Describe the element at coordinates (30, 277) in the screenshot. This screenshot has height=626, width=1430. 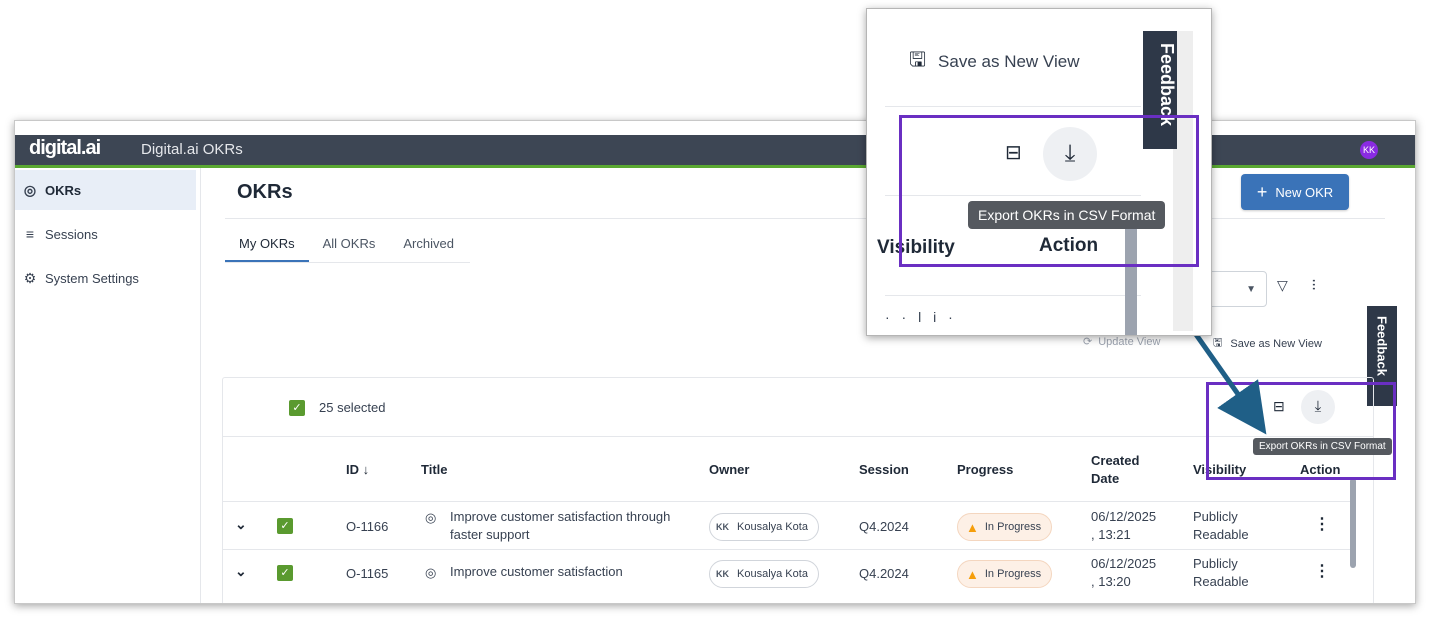
I see `gear-icon: ⚙` at that location.